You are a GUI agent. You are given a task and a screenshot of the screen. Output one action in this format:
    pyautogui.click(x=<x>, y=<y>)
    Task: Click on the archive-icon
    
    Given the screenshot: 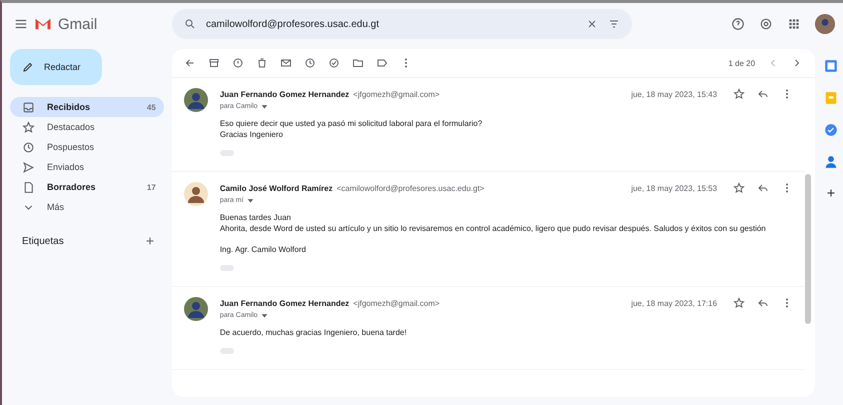 What is the action you would take?
    pyautogui.click(x=214, y=63)
    